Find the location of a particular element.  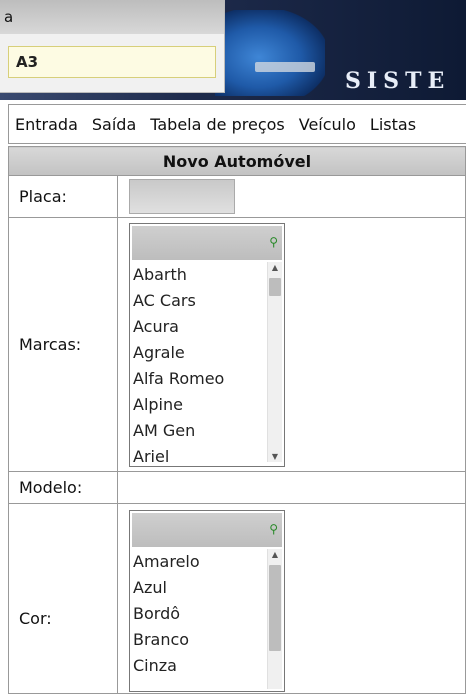

nav-tabela-precos: Tabela de preços is located at coordinates (217, 124).